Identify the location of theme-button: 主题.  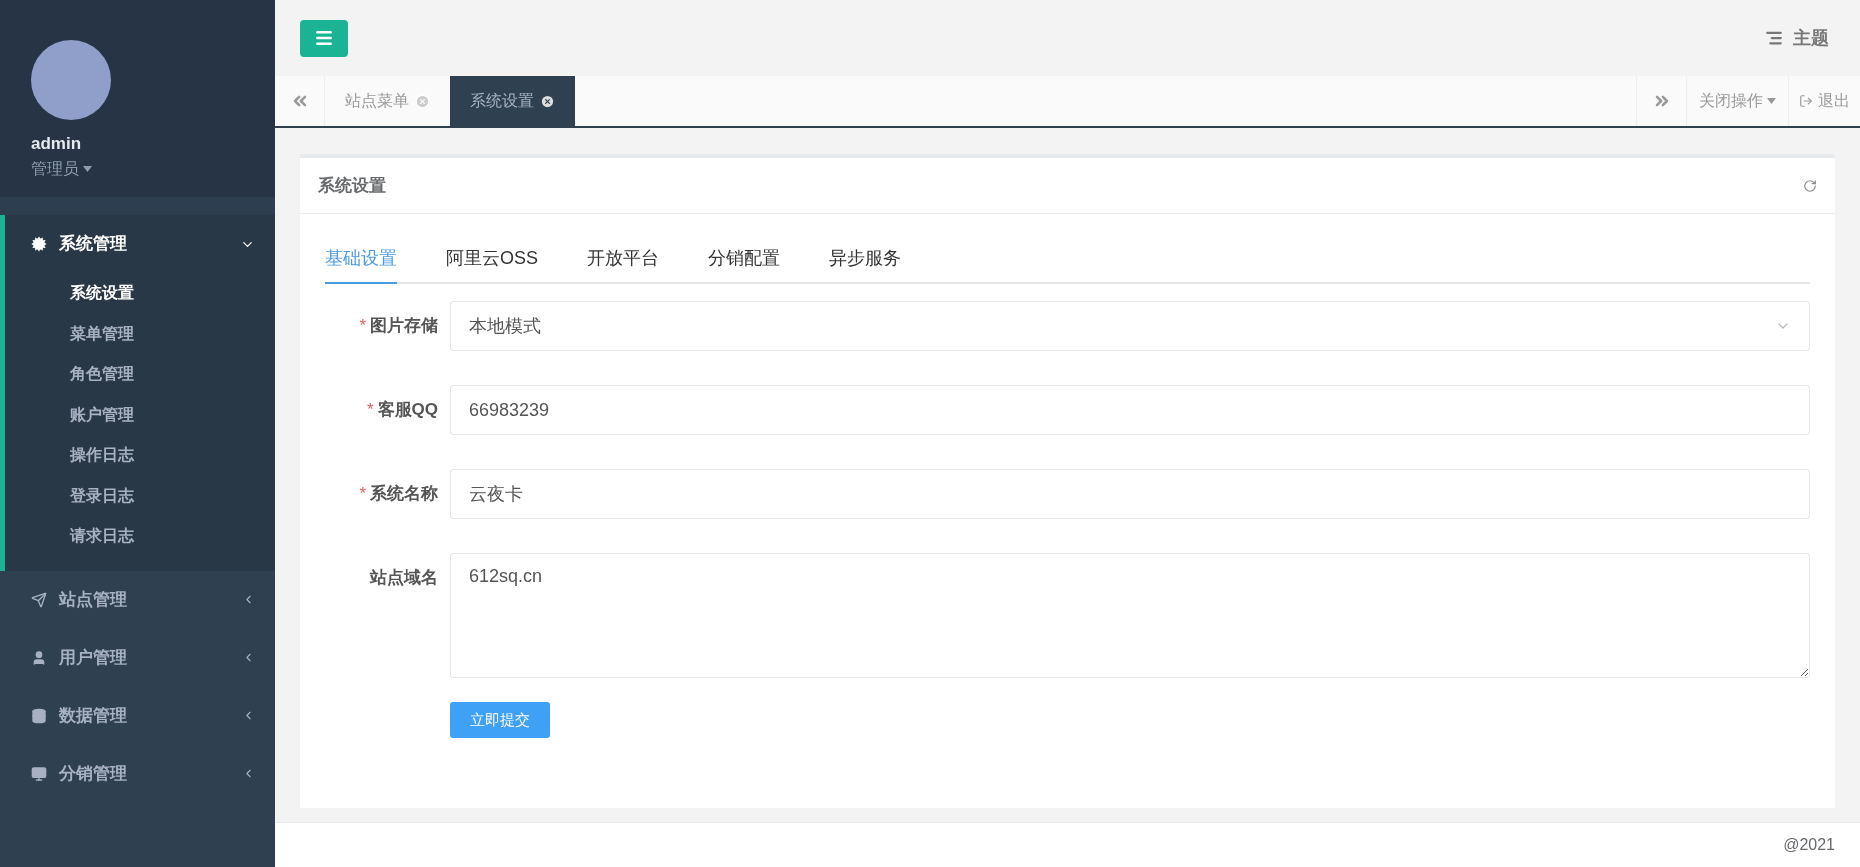
(1800, 38).